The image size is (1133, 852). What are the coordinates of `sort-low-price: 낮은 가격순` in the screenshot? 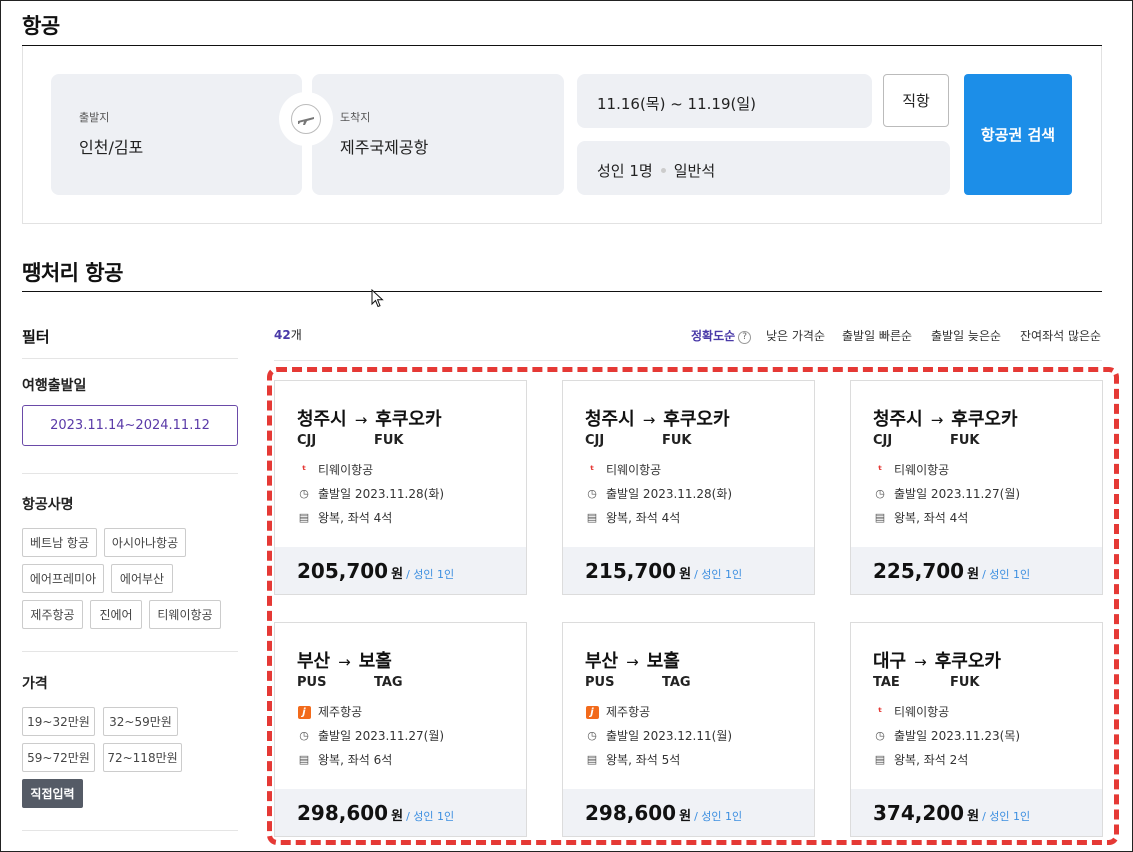 It's located at (795, 335).